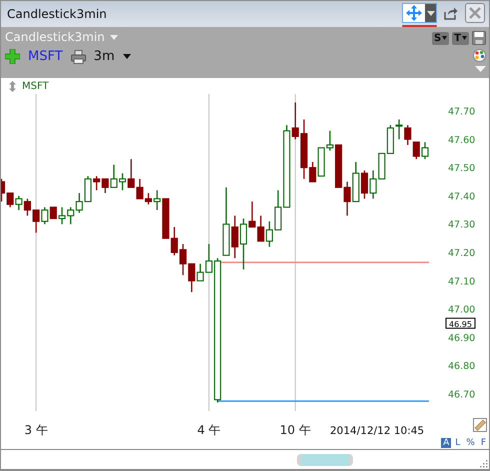 This screenshot has width=490, height=471. I want to click on menu-button: T, so click(460, 38).